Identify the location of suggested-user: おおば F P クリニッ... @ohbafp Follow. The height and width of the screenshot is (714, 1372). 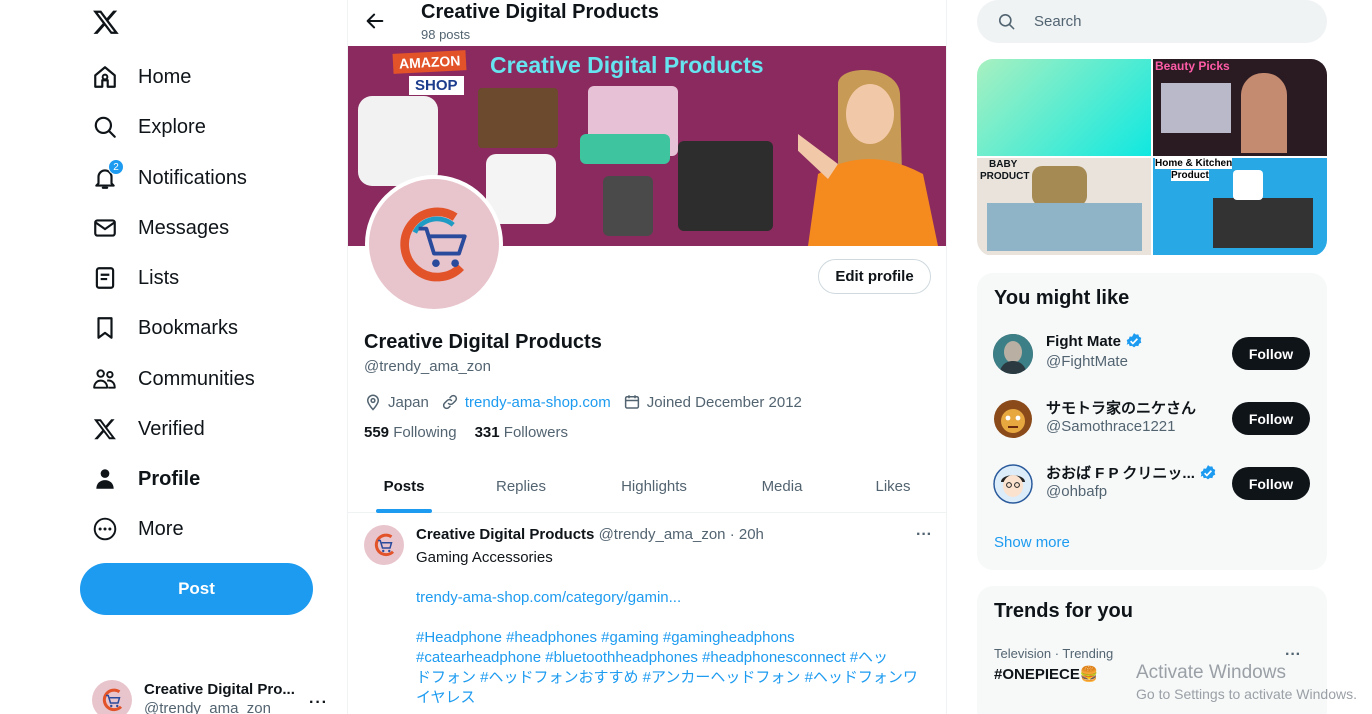
(1152, 484).